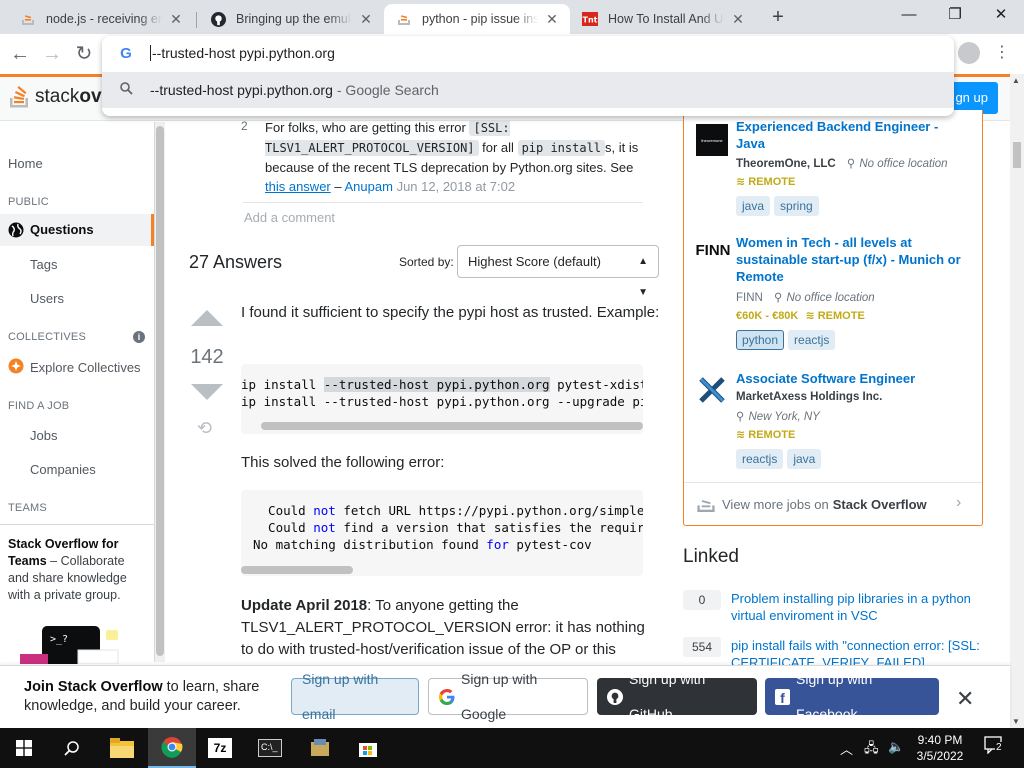 The height and width of the screenshot is (768, 1024). I want to click on more-jobs-text: View more jobs on, so click(775, 504).